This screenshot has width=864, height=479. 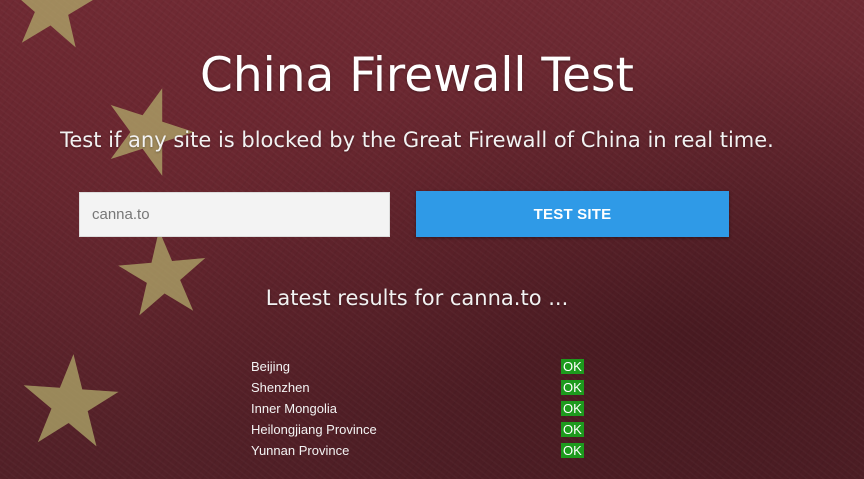 What do you see at coordinates (314, 429) in the screenshot?
I see `location-name: Heilongjiang Province` at bounding box center [314, 429].